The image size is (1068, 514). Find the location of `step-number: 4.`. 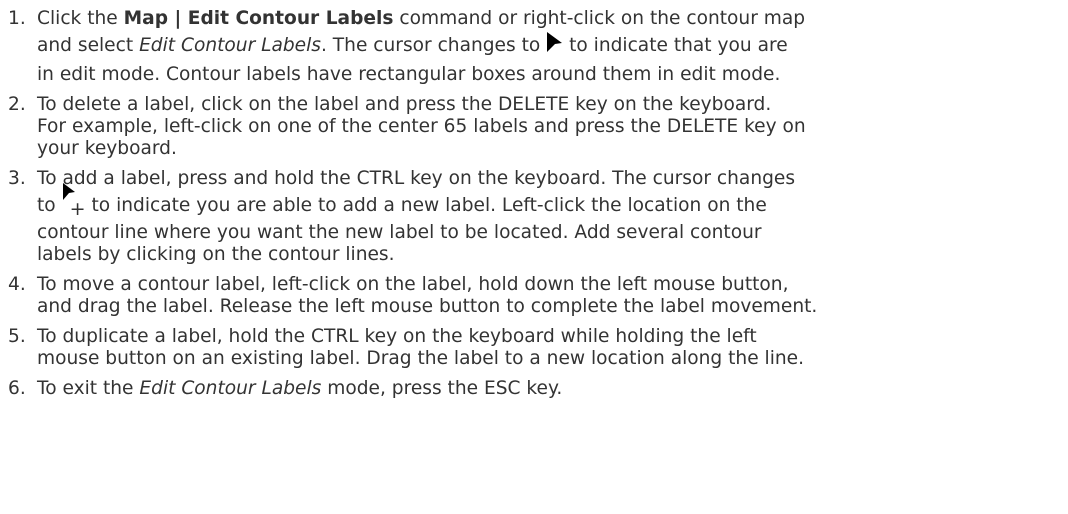

step-number: 4. is located at coordinates (17, 284).